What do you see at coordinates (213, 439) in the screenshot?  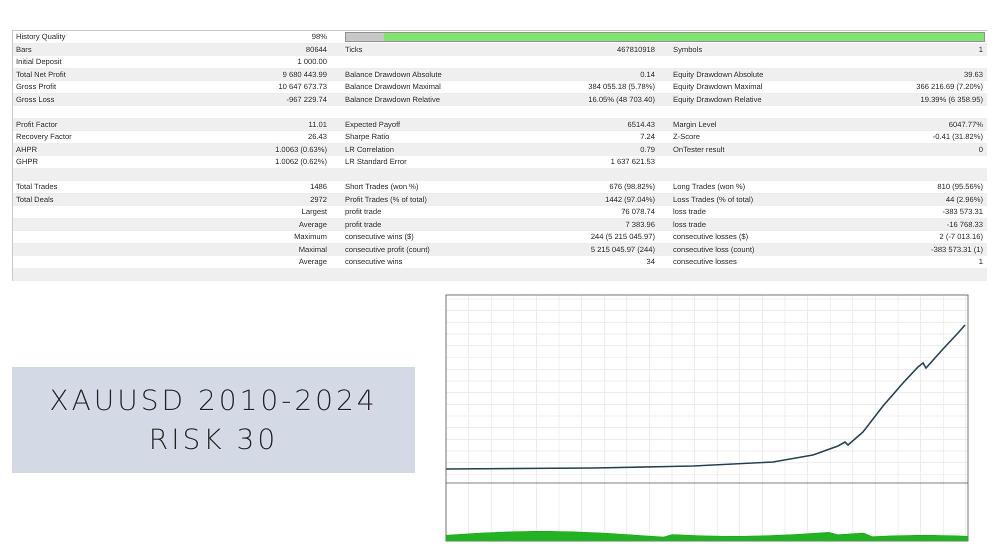 I see `caption-text: RISK 30` at bounding box center [213, 439].